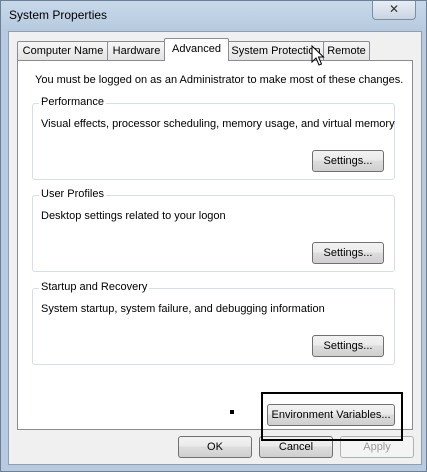 The height and width of the screenshot is (472, 427). I want to click on marker-dot, so click(232, 412).